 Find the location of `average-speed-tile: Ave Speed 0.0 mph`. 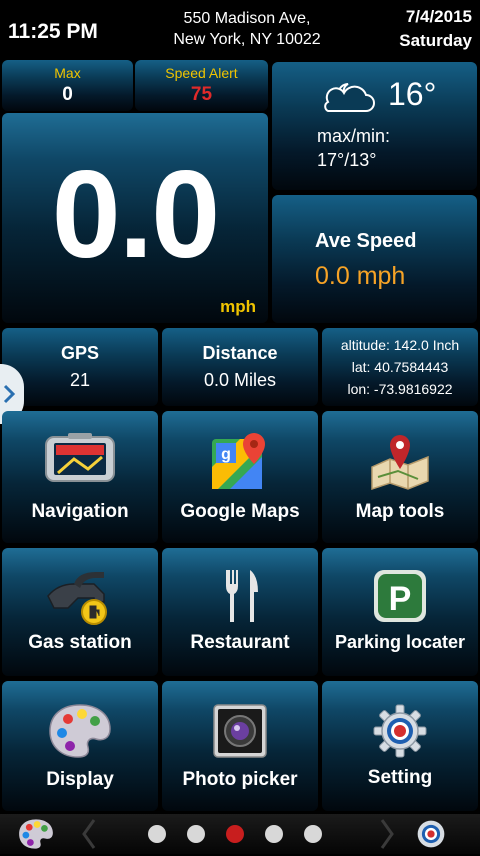

average-speed-tile: Ave Speed 0.0 mph is located at coordinates (374, 259).